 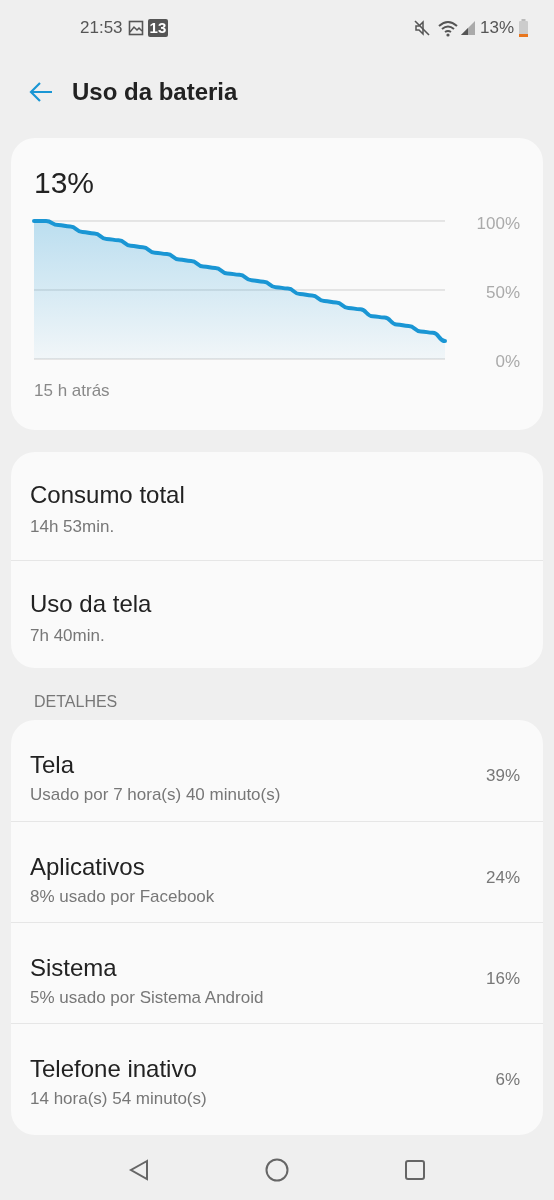 What do you see at coordinates (135, 27) in the screenshot?
I see `image-icon` at bounding box center [135, 27].